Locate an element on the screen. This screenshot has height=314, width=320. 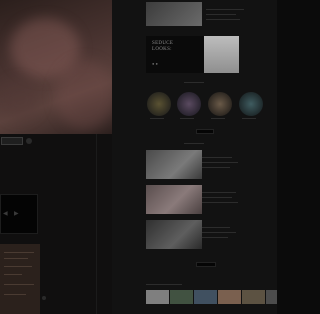
divider is located at coordinates (96, 224).